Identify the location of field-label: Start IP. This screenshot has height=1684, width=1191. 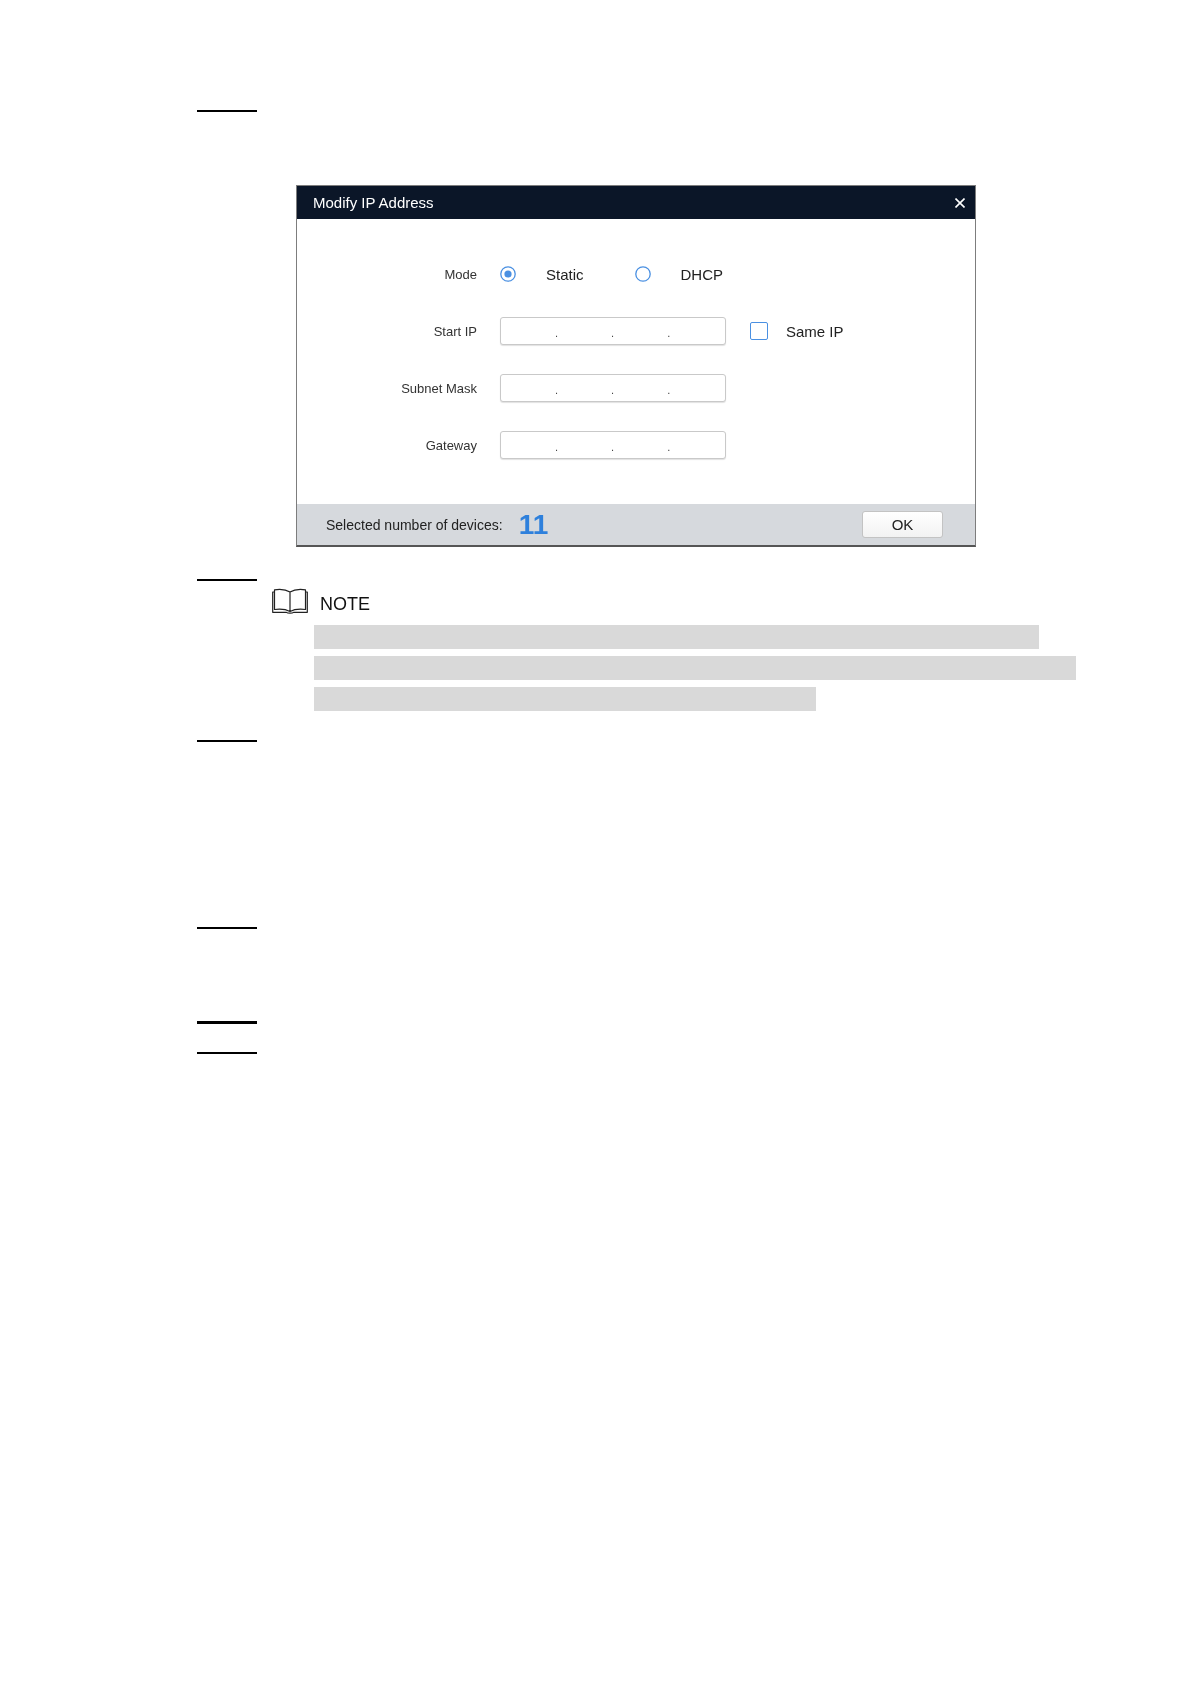
(455, 331).